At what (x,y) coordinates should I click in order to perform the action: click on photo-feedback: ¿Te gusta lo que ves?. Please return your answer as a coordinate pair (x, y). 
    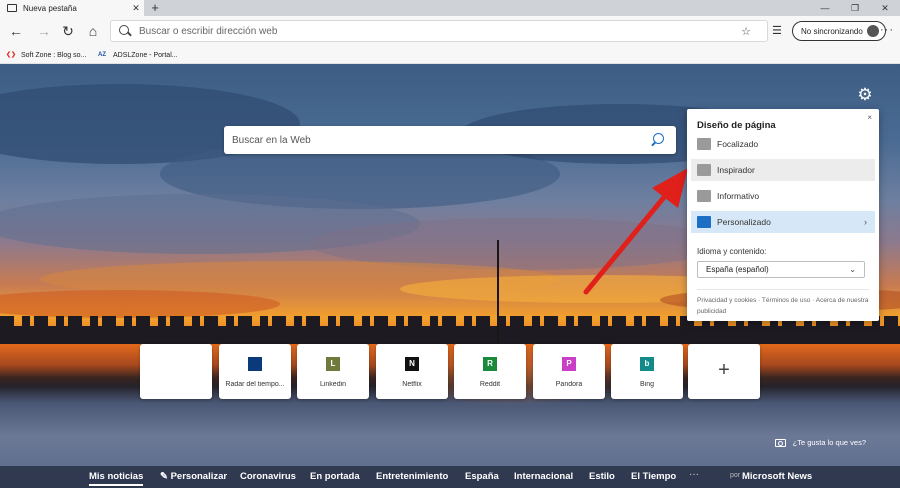
    Looking at the image, I should click on (820, 442).